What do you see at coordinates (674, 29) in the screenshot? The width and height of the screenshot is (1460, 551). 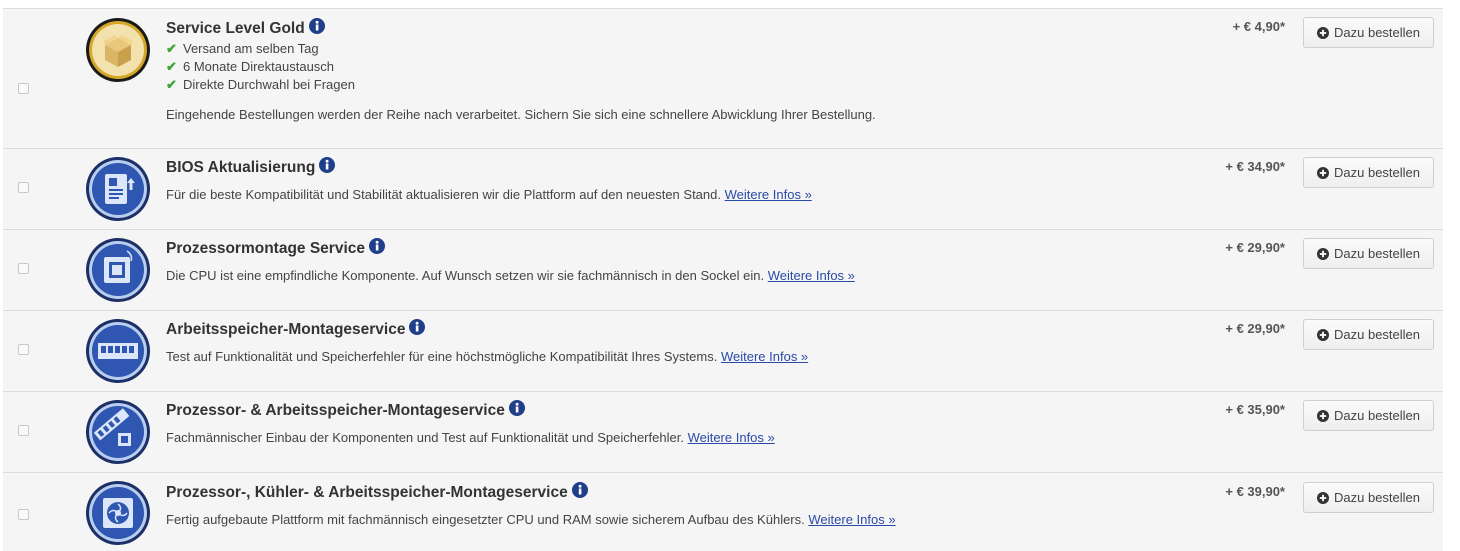 I see `service-title: Service Level Gold` at bounding box center [674, 29].